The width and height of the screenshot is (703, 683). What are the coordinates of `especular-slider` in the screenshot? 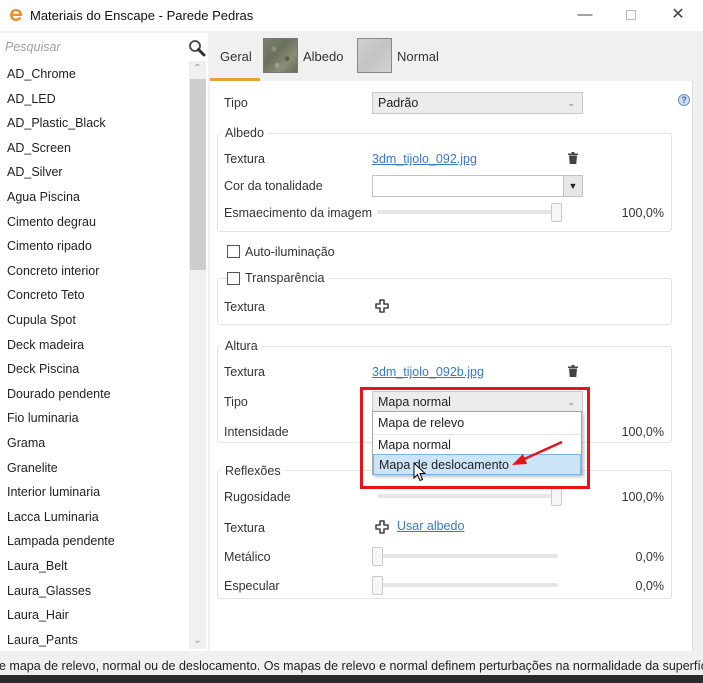 It's located at (465, 585).